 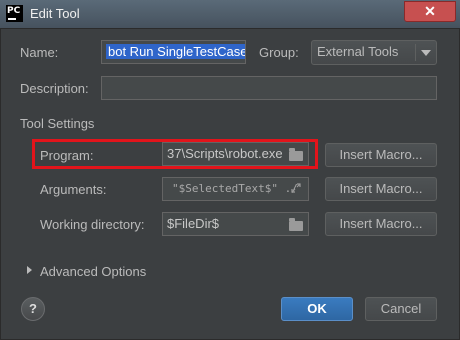 What do you see at coordinates (430, 11) in the screenshot?
I see `close-button: ✕` at bounding box center [430, 11].